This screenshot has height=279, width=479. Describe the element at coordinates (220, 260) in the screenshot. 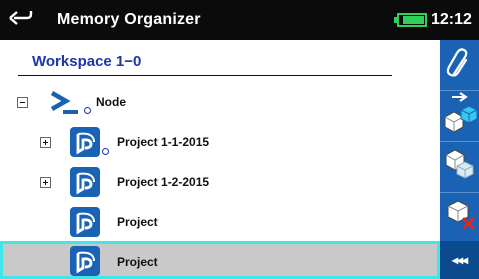

I see `tree-row-project-selected: Project` at that location.